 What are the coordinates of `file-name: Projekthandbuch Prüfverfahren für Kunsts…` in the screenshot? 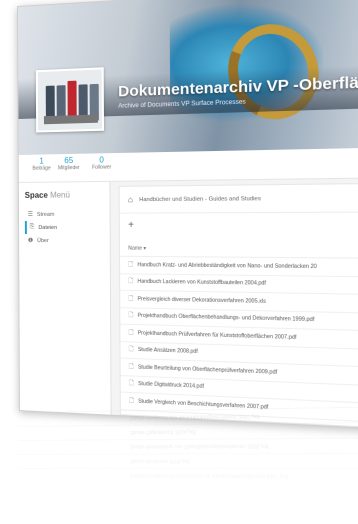 It's located at (217, 335).